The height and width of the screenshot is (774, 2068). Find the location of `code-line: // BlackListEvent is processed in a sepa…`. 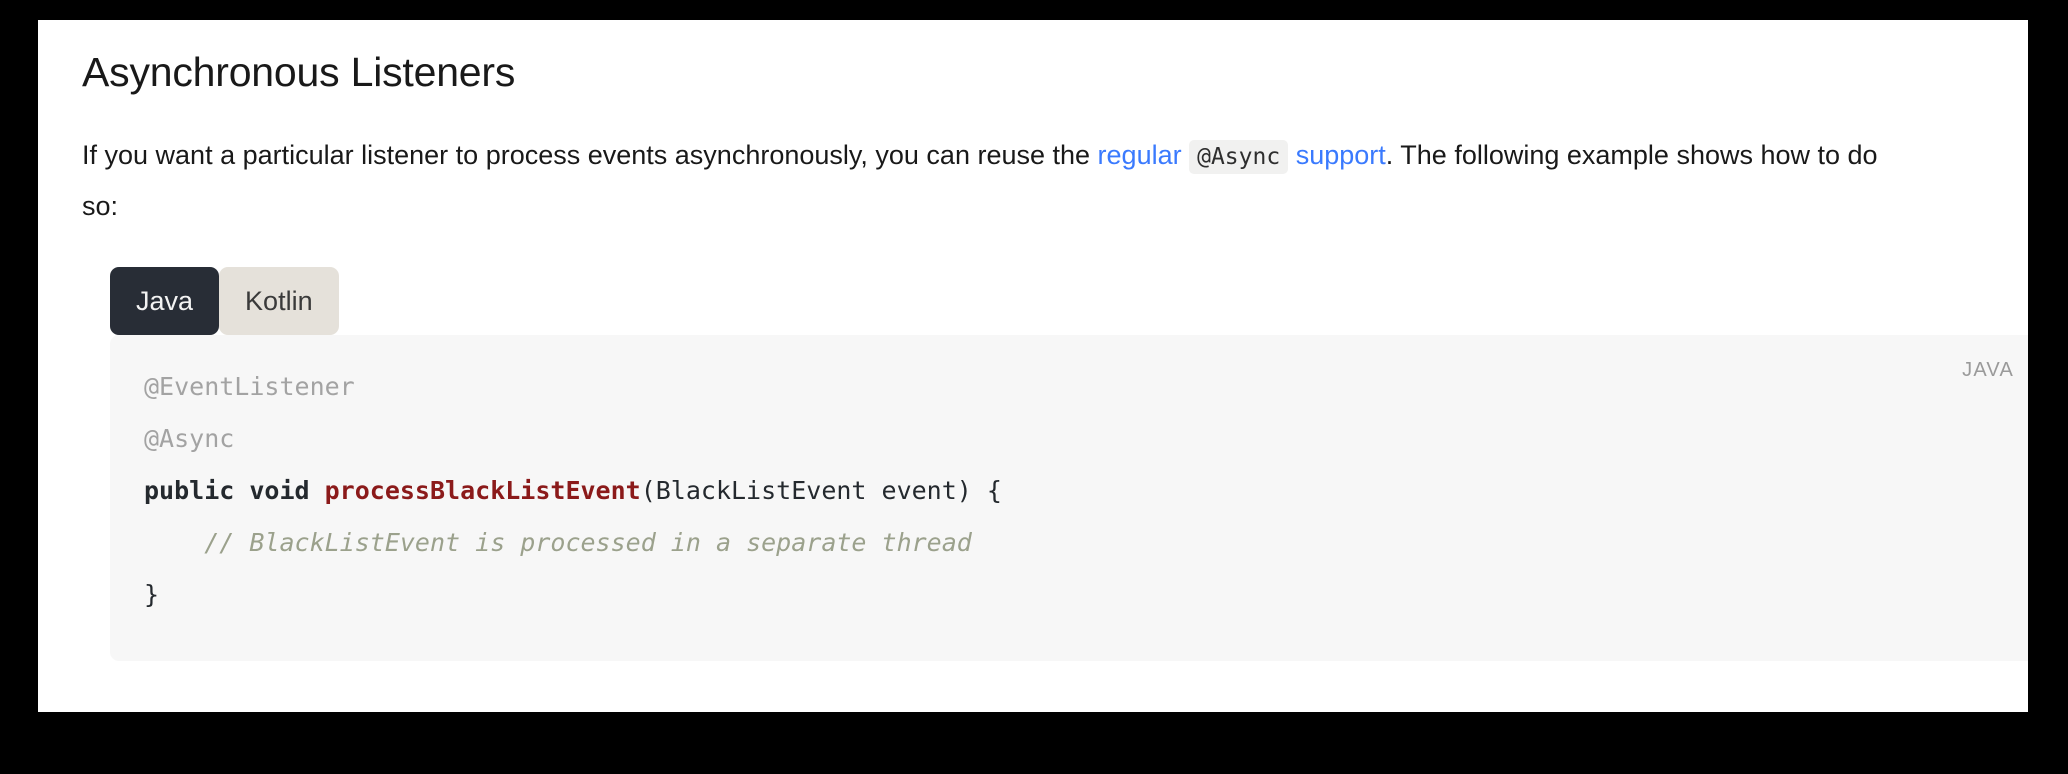

code-line: // BlackListEvent is processed in a sepa… is located at coordinates (558, 542).